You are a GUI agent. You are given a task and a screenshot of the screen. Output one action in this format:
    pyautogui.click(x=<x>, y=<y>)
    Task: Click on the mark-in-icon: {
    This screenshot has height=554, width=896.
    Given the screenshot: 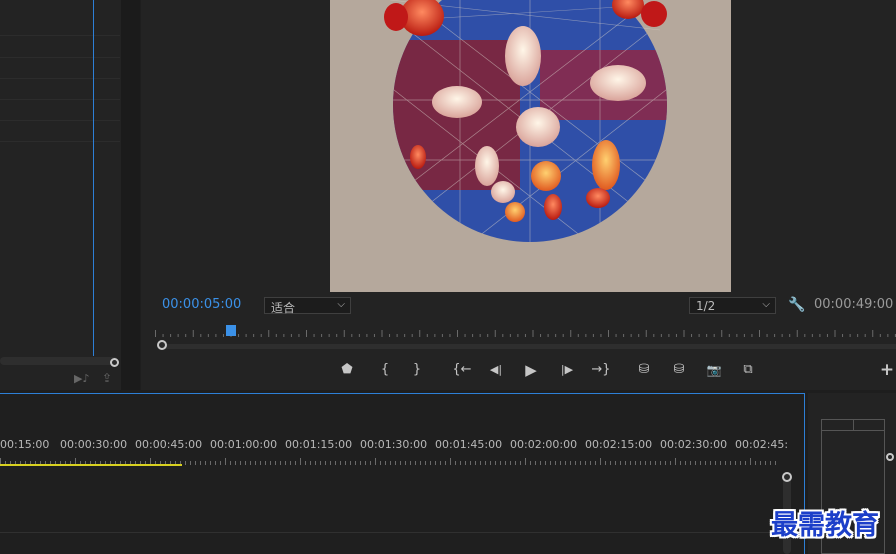 What is the action you would take?
    pyautogui.click(x=385, y=370)
    